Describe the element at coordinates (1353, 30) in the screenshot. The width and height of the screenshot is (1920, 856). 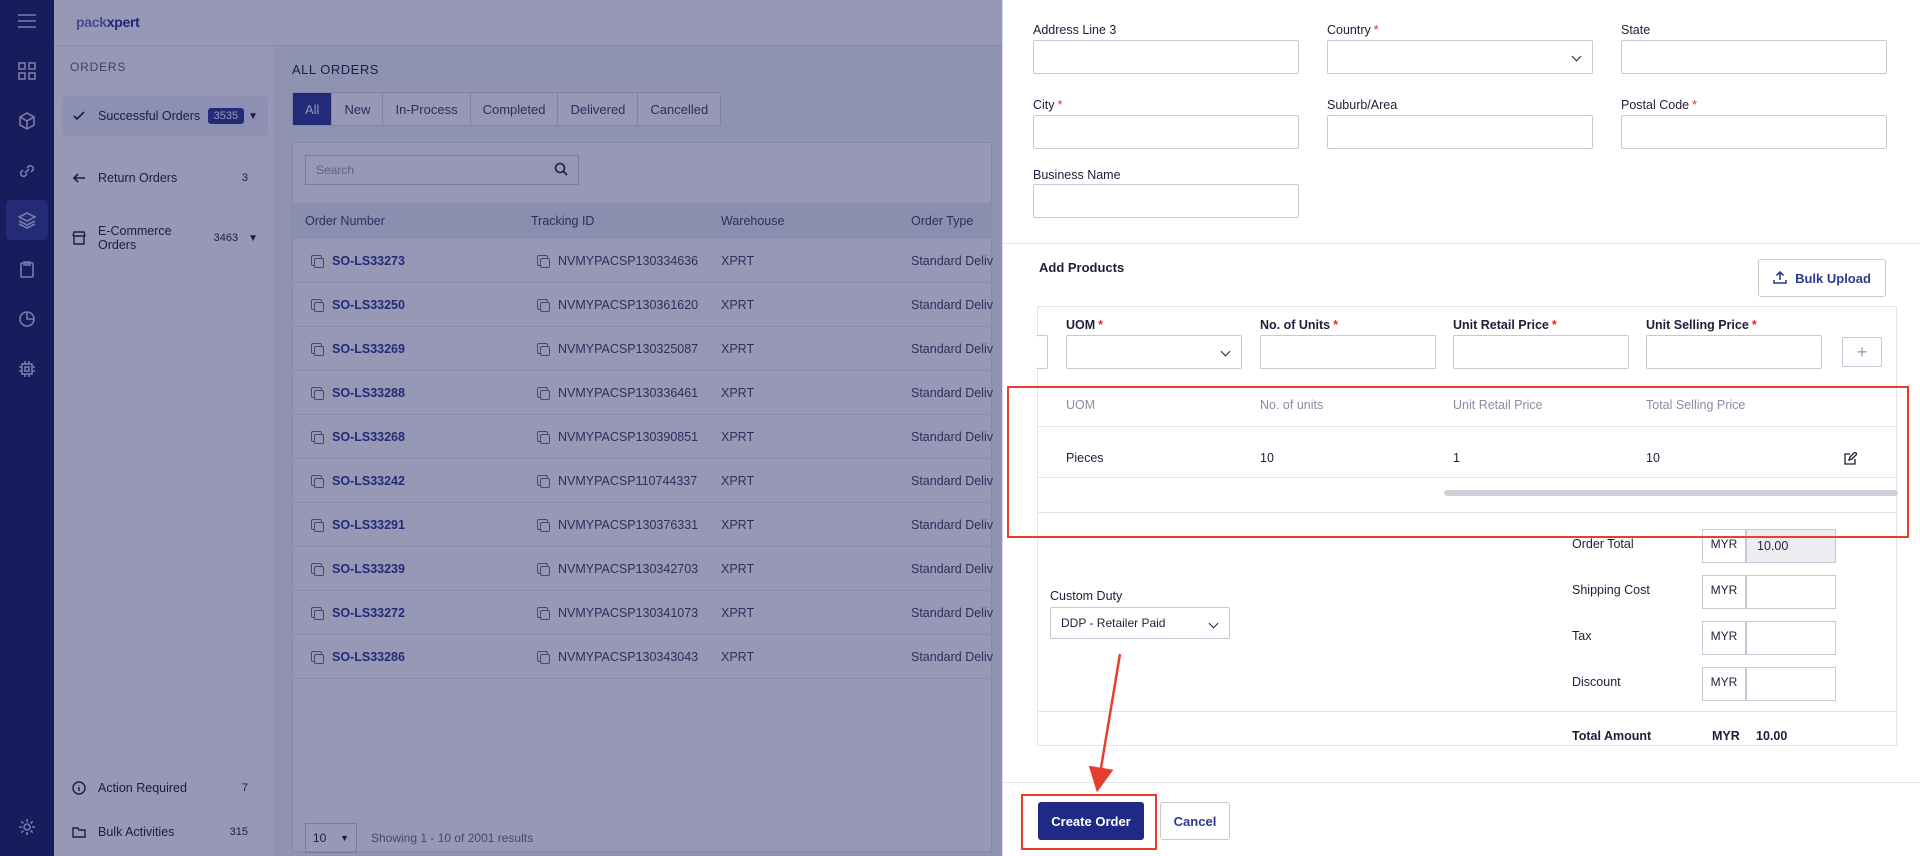
I see `country-label: Country *` at that location.